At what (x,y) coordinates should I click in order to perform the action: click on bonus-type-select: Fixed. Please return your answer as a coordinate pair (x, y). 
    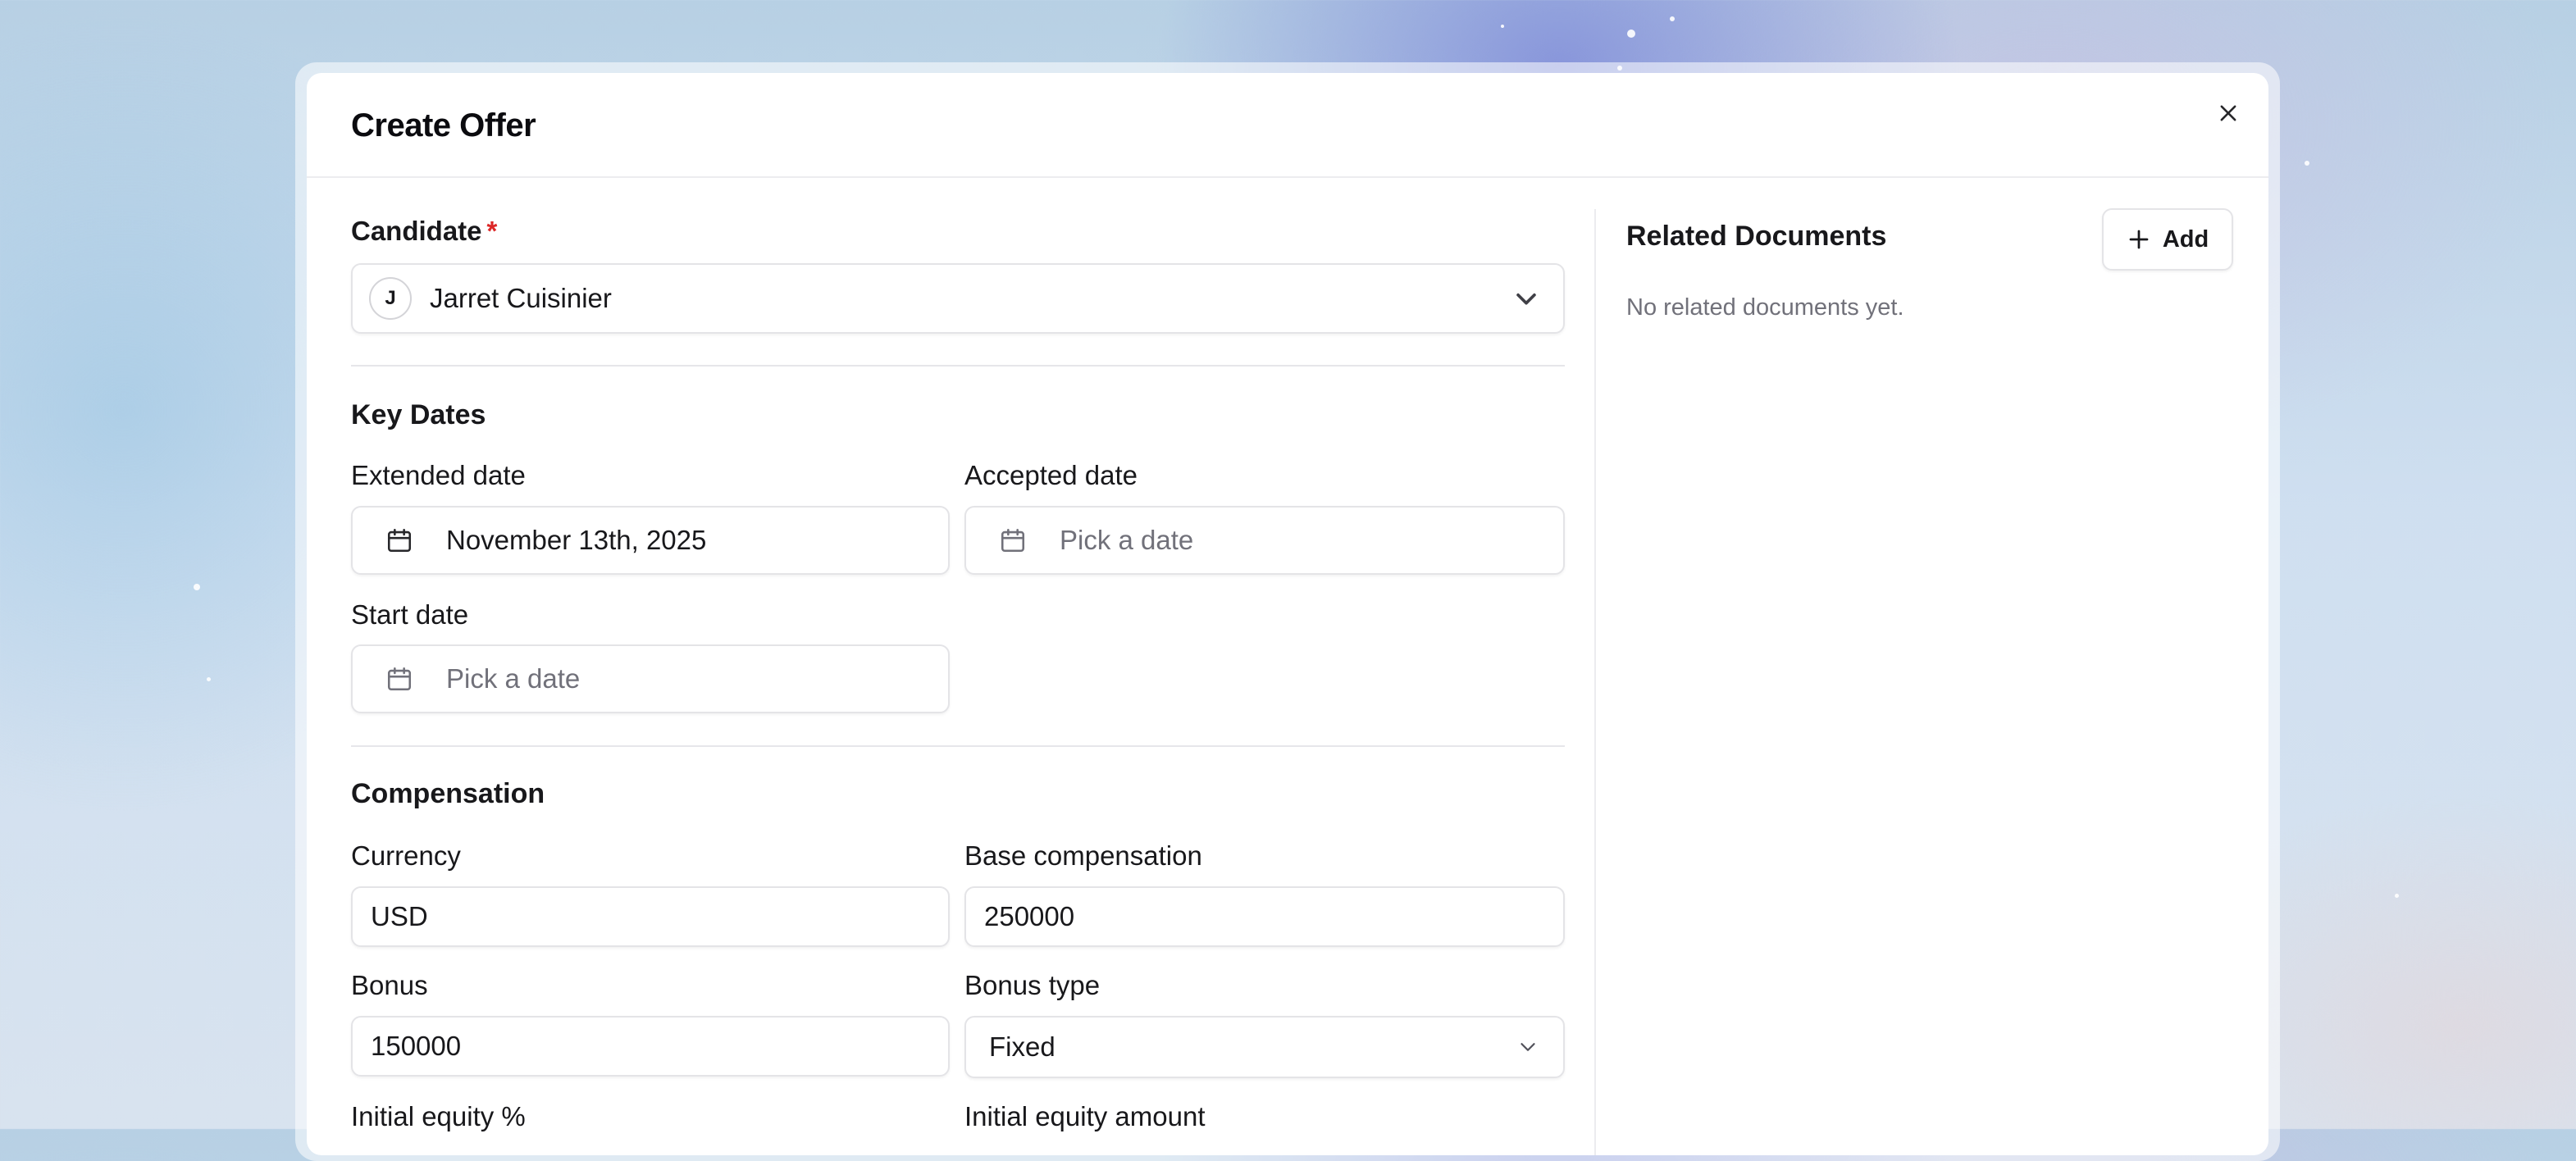
    Looking at the image, I should click on (1264, 1047).